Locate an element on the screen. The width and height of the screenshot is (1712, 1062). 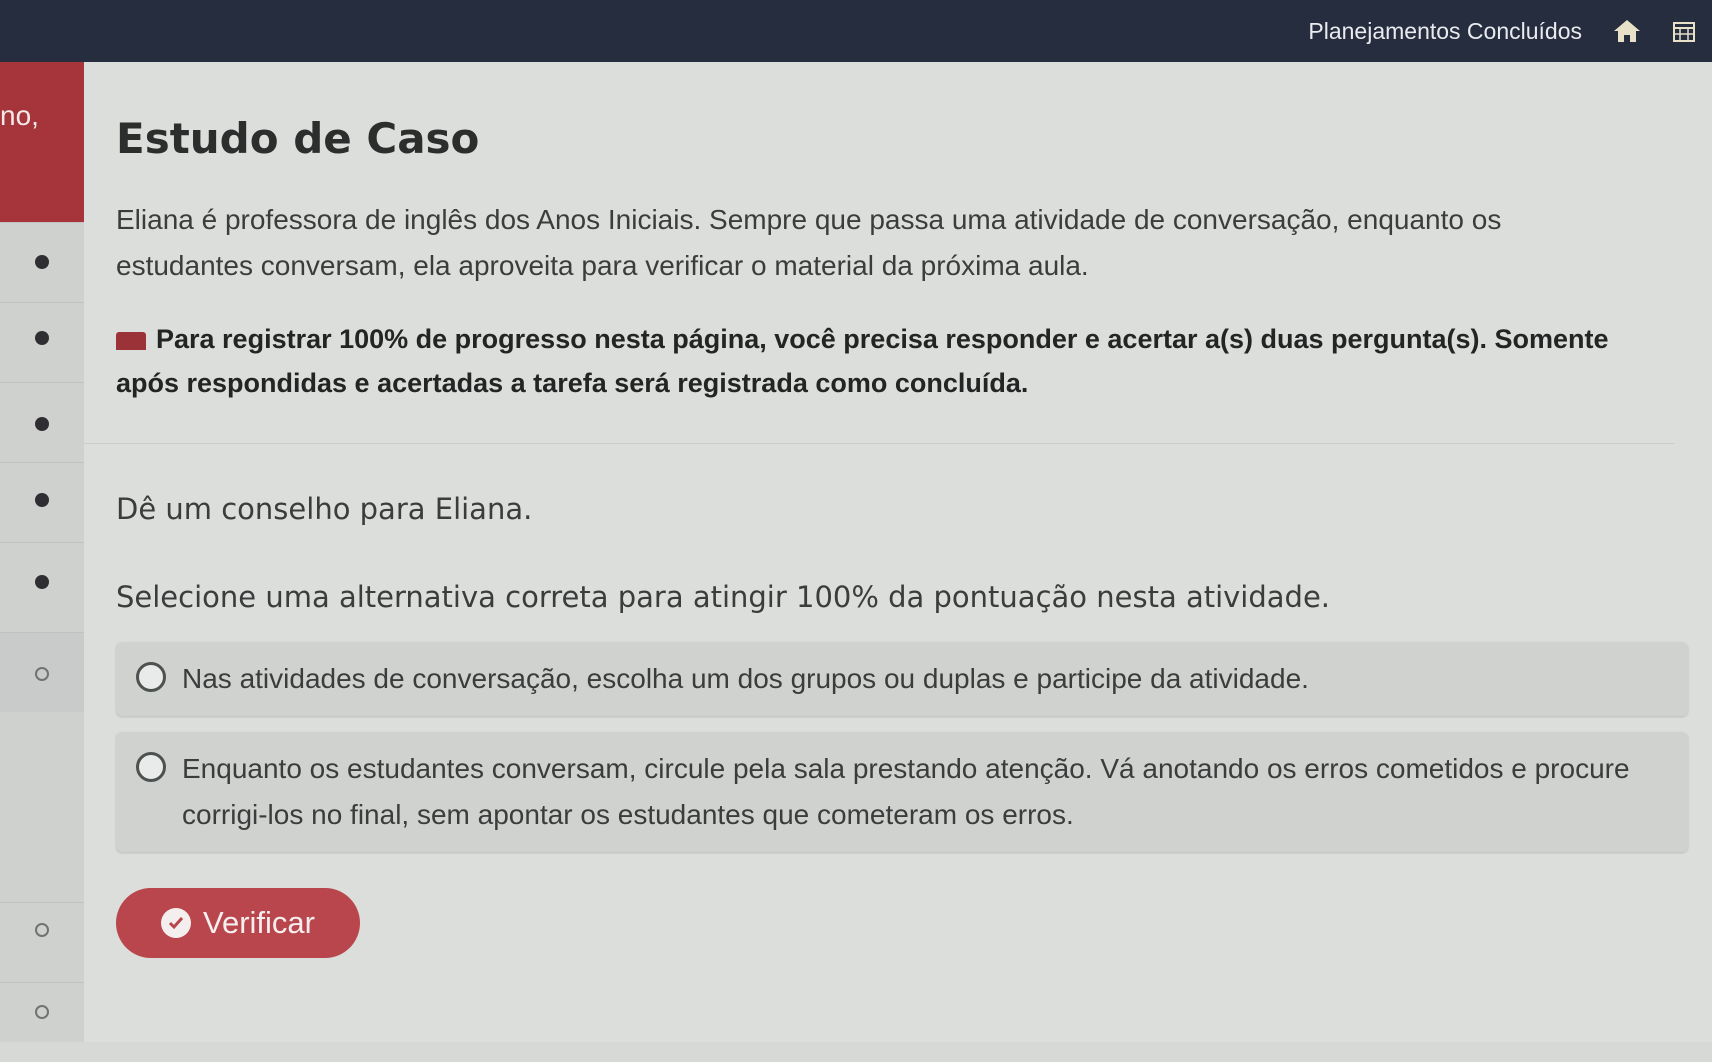
question-text: Dê um conselho para Eliana. is located at coordinates (324, 509).